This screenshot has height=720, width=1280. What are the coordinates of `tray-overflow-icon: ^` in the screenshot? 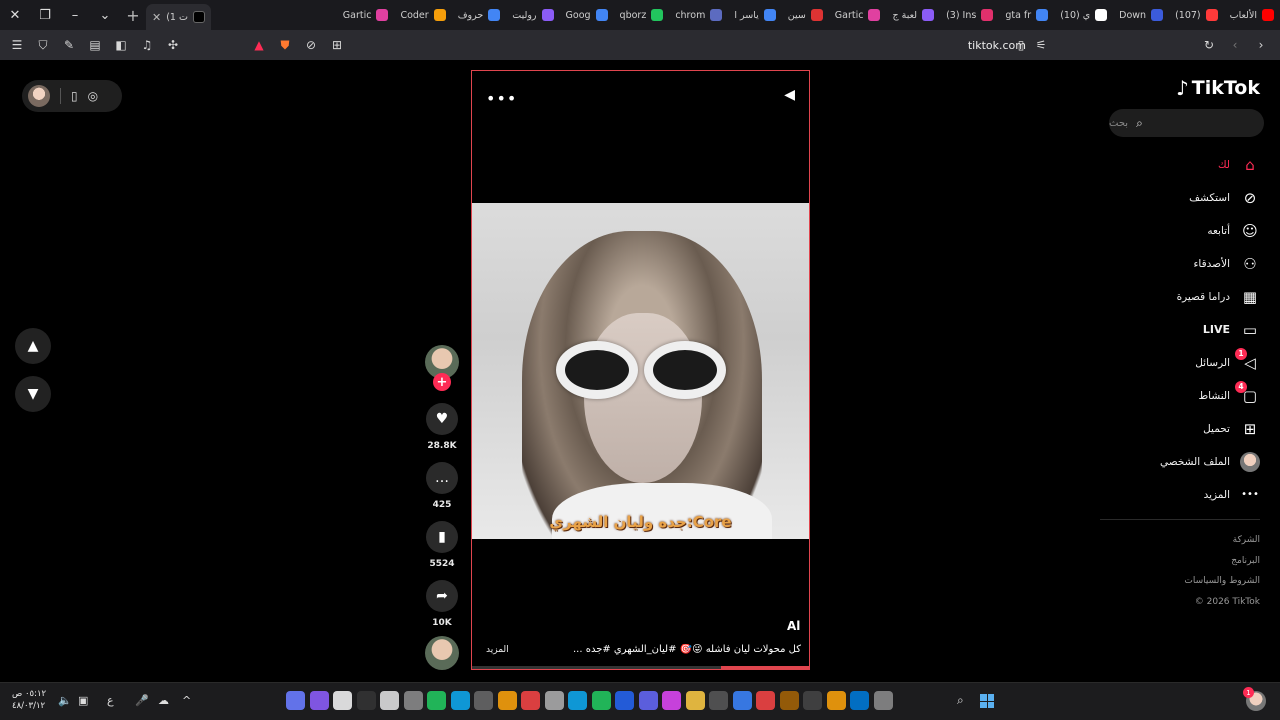 It's located at (186, 700).